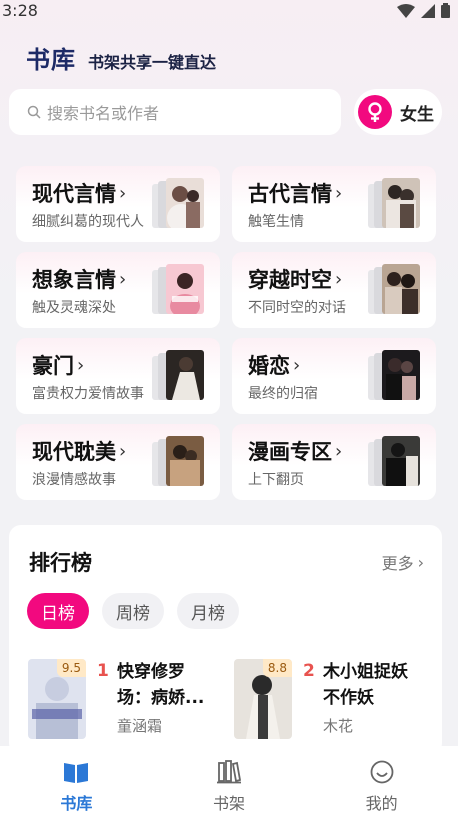 The width and height of the screenshot is (458, 820). Describe the element at coordinates (118, 376) in the screenshot. I see `category-card-wealthy-family: 豪门 › 富贵权力爱情故事` at that location.